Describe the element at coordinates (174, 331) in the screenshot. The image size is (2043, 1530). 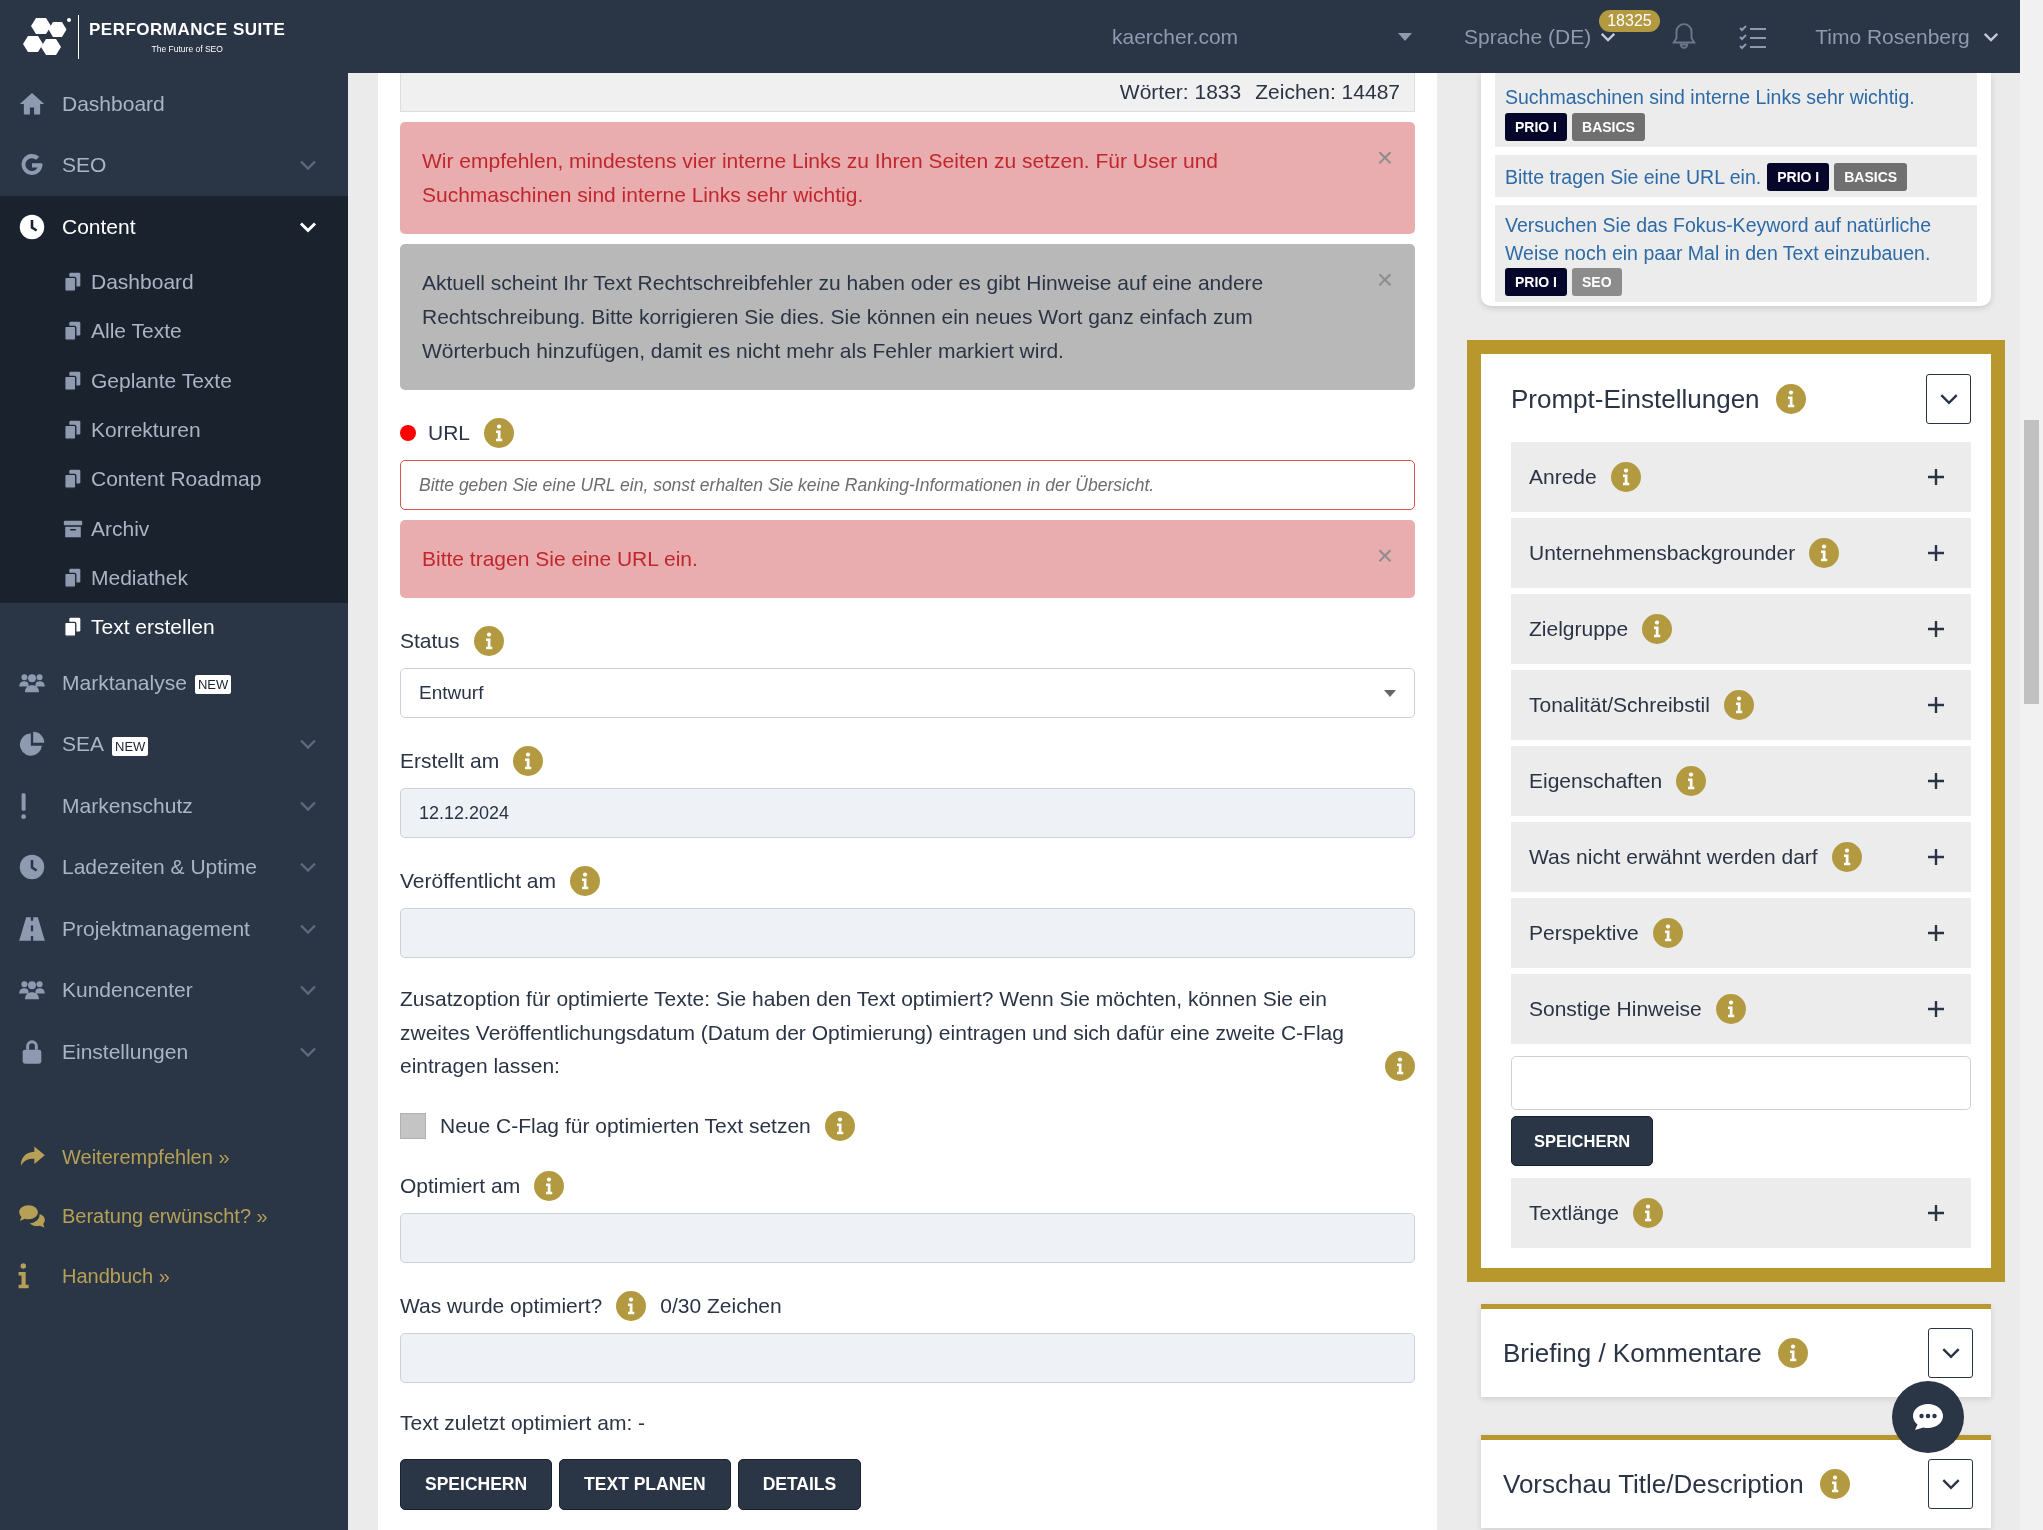
I see `sidebar-subitem: Alle Texte` at that location.